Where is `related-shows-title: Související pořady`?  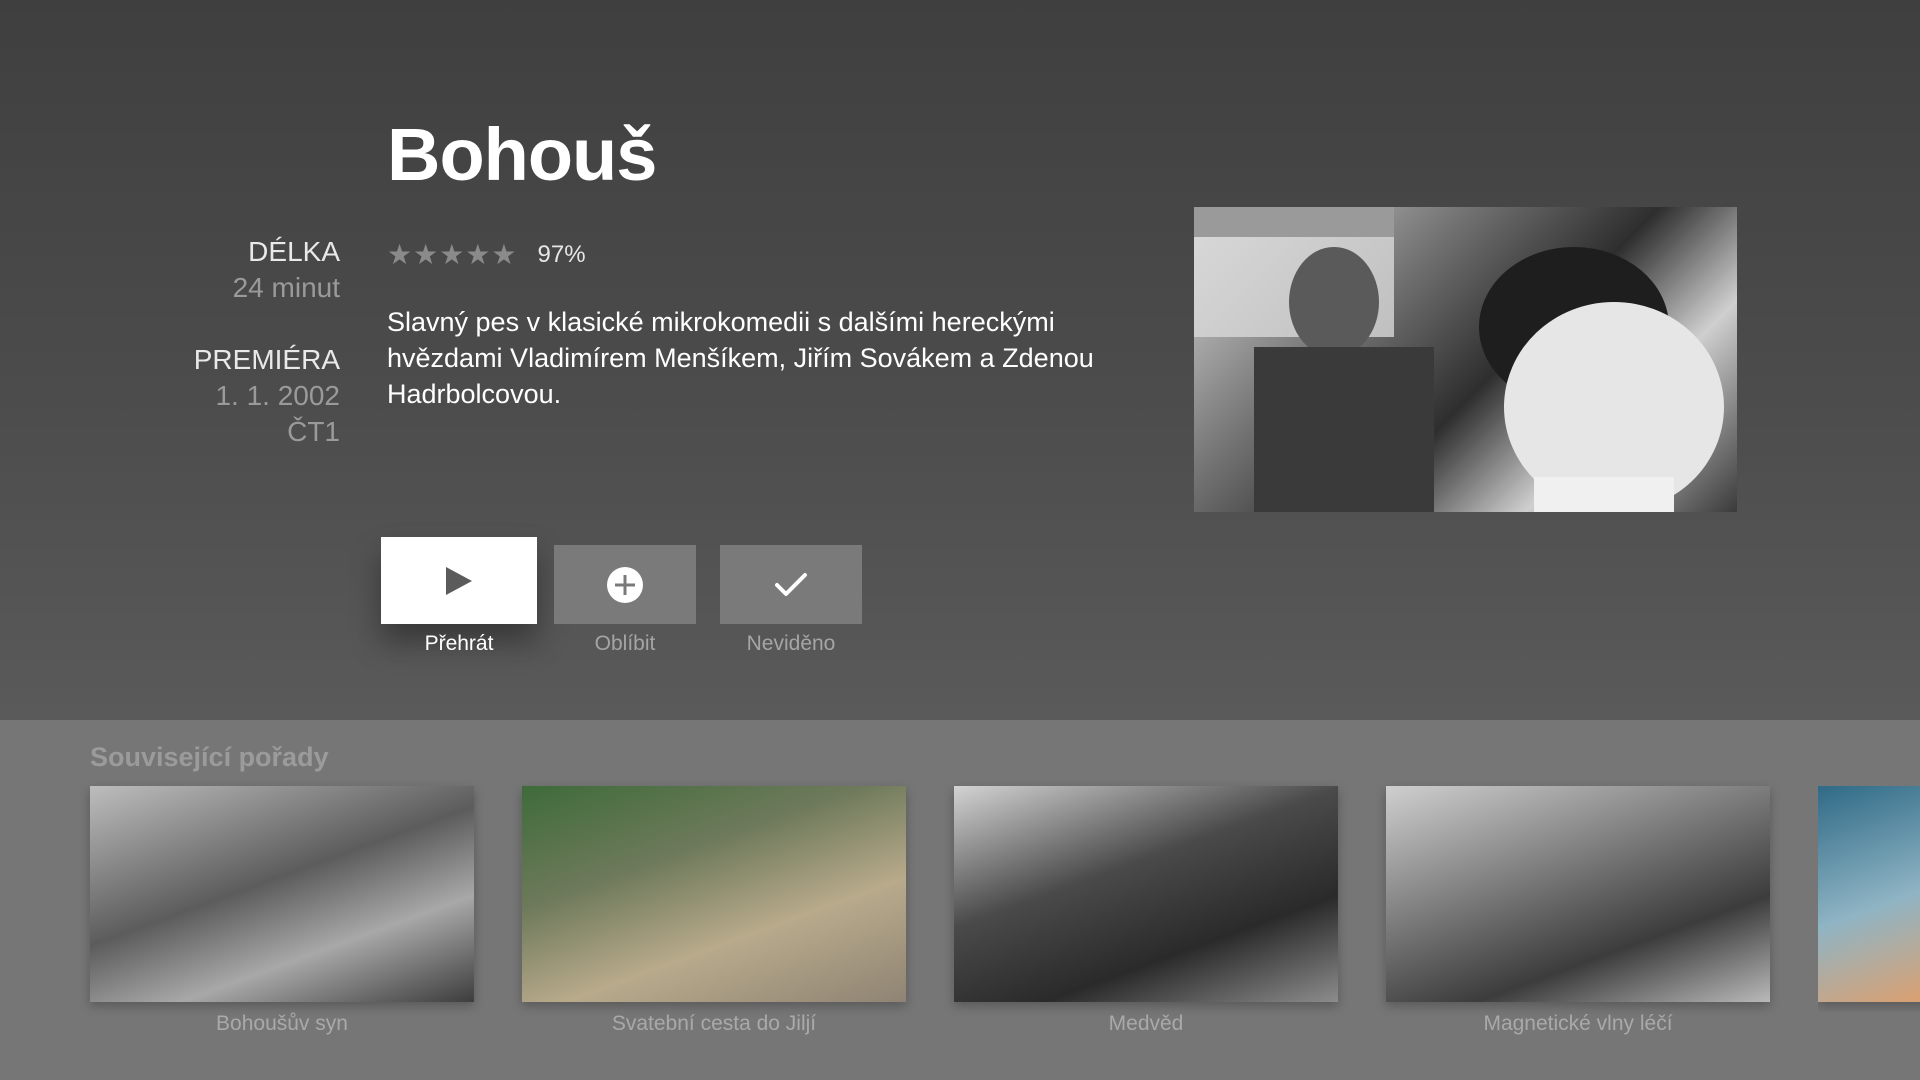
related-shows-title: Související pořady is located at coordinates (209, 757).